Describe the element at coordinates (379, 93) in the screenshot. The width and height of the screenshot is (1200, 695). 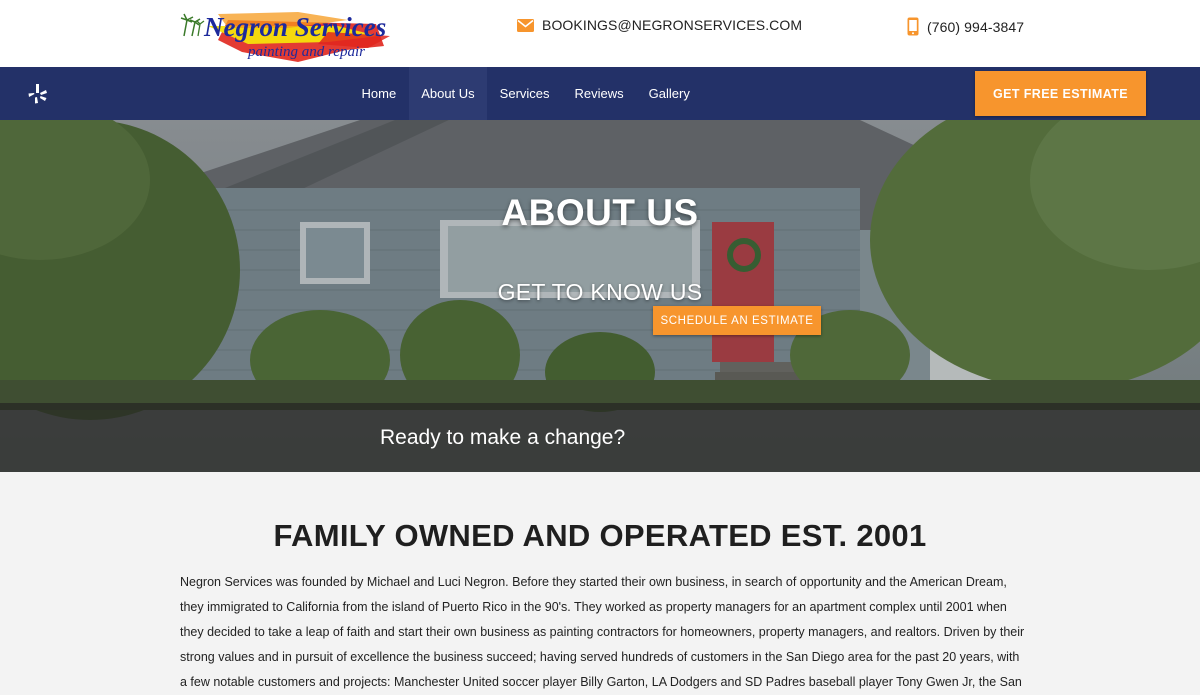
I see `nav-item-home: Home` at that location.